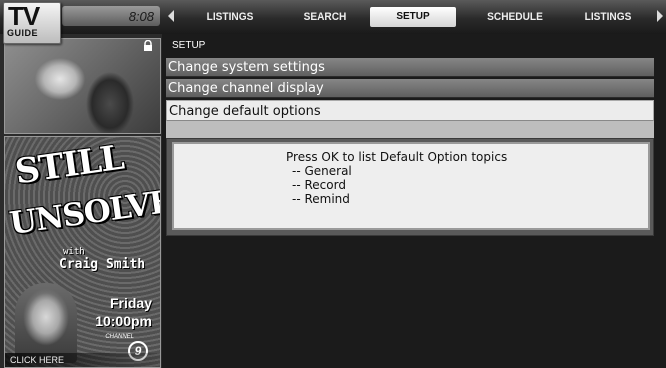 The width and height of the screenshot is (666, 368). What do you see at coordinates (102, 264) in the screenshot?
I see `promo-host-name: Craig Smith` at bounding box center [102, 264].